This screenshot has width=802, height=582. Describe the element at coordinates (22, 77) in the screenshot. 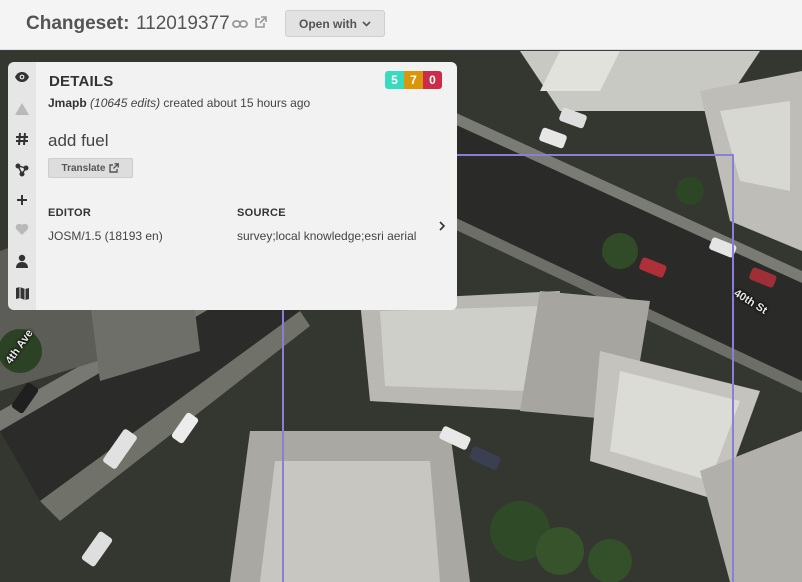

I see `eye-icon` at that location.